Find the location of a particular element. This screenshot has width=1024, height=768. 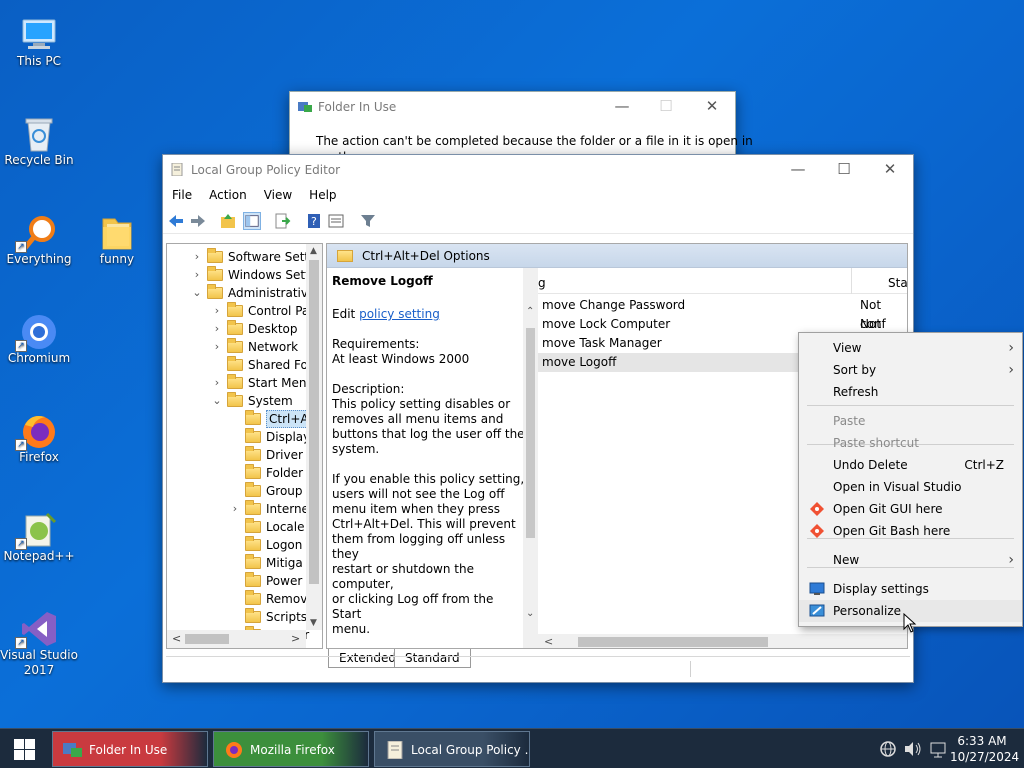

description-scrollbar: ⌃ ⌄ is located at coordinates (530, 458).